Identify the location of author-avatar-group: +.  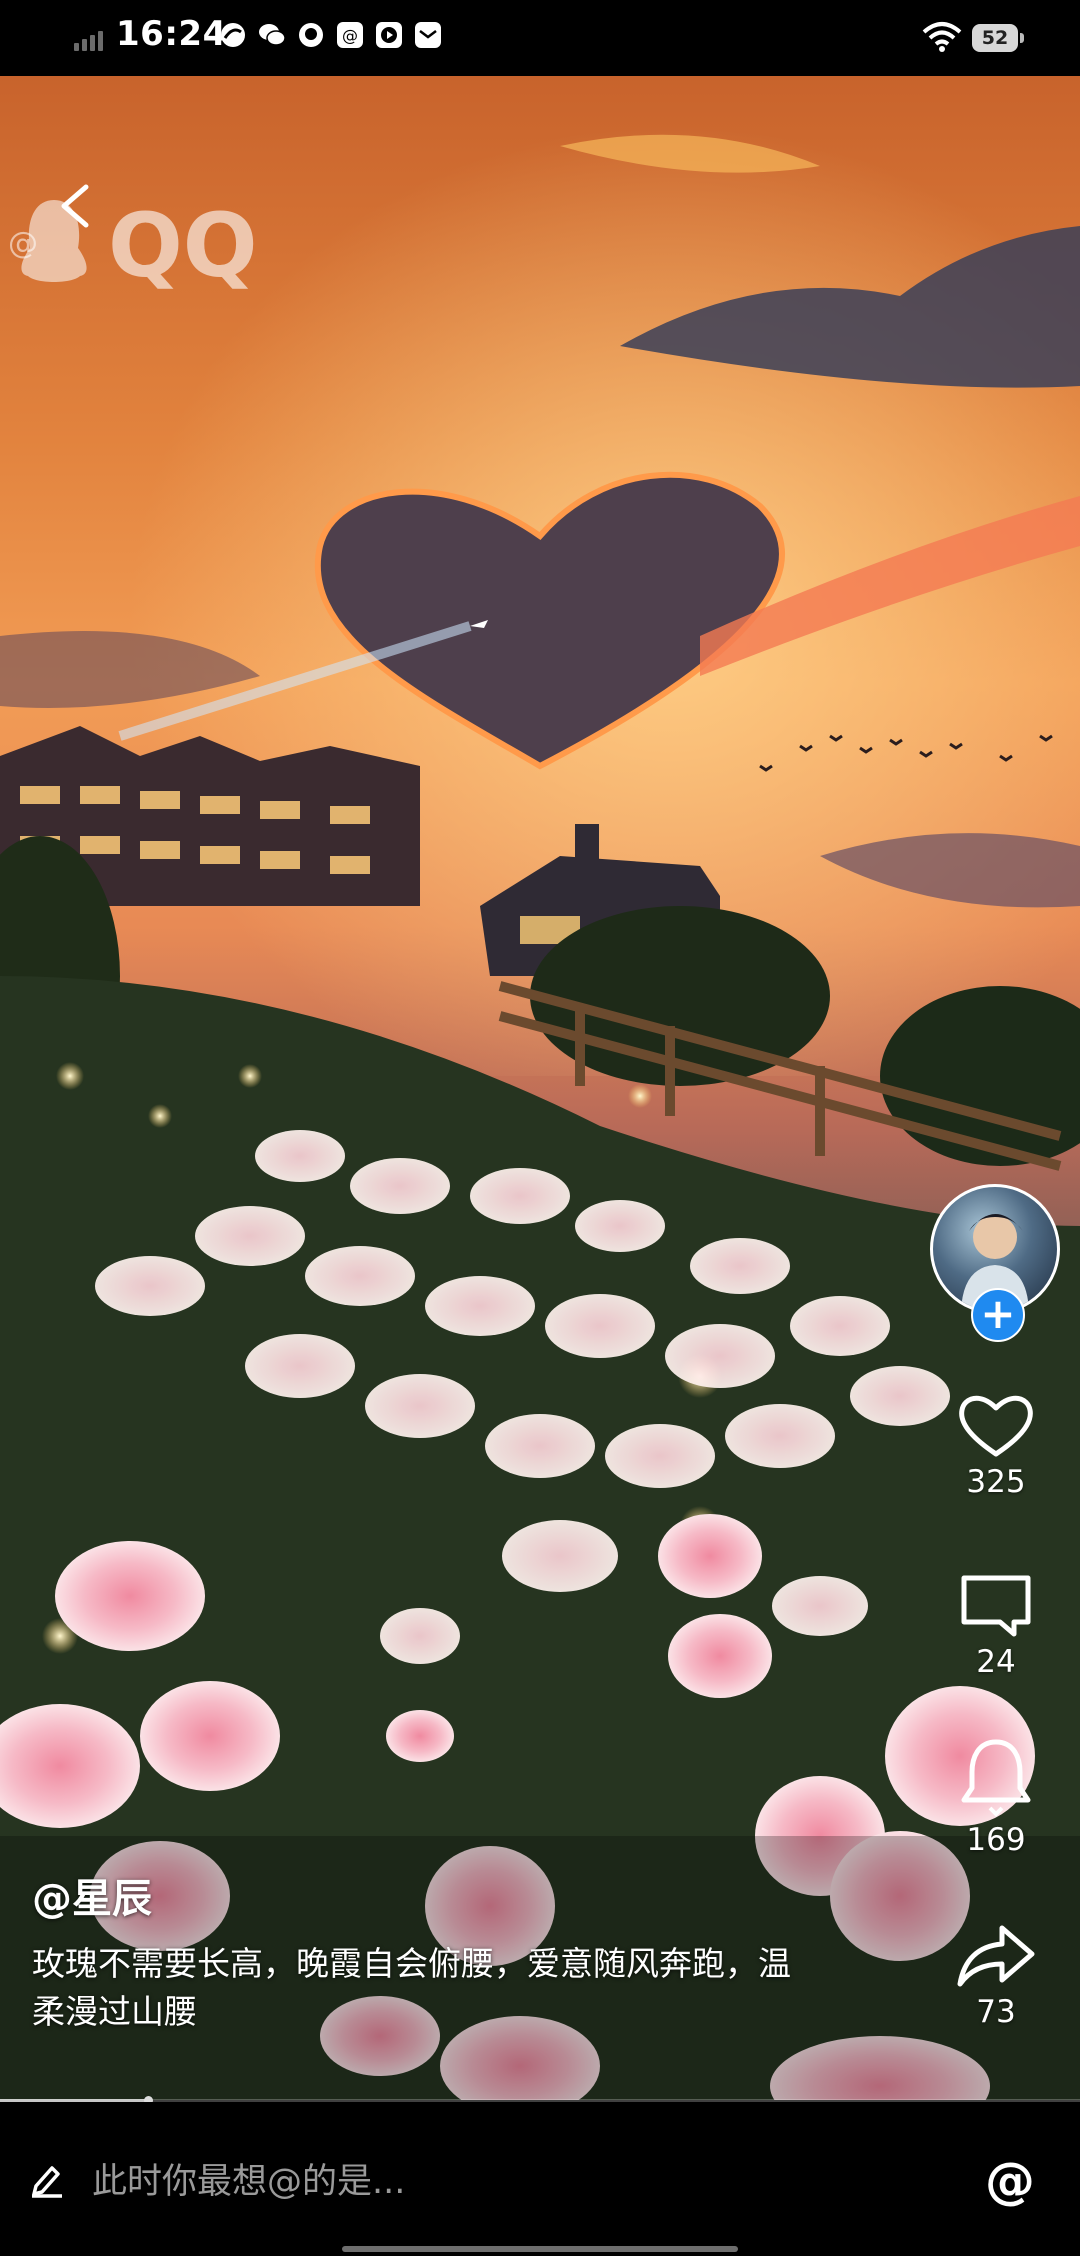
(996, 1263).